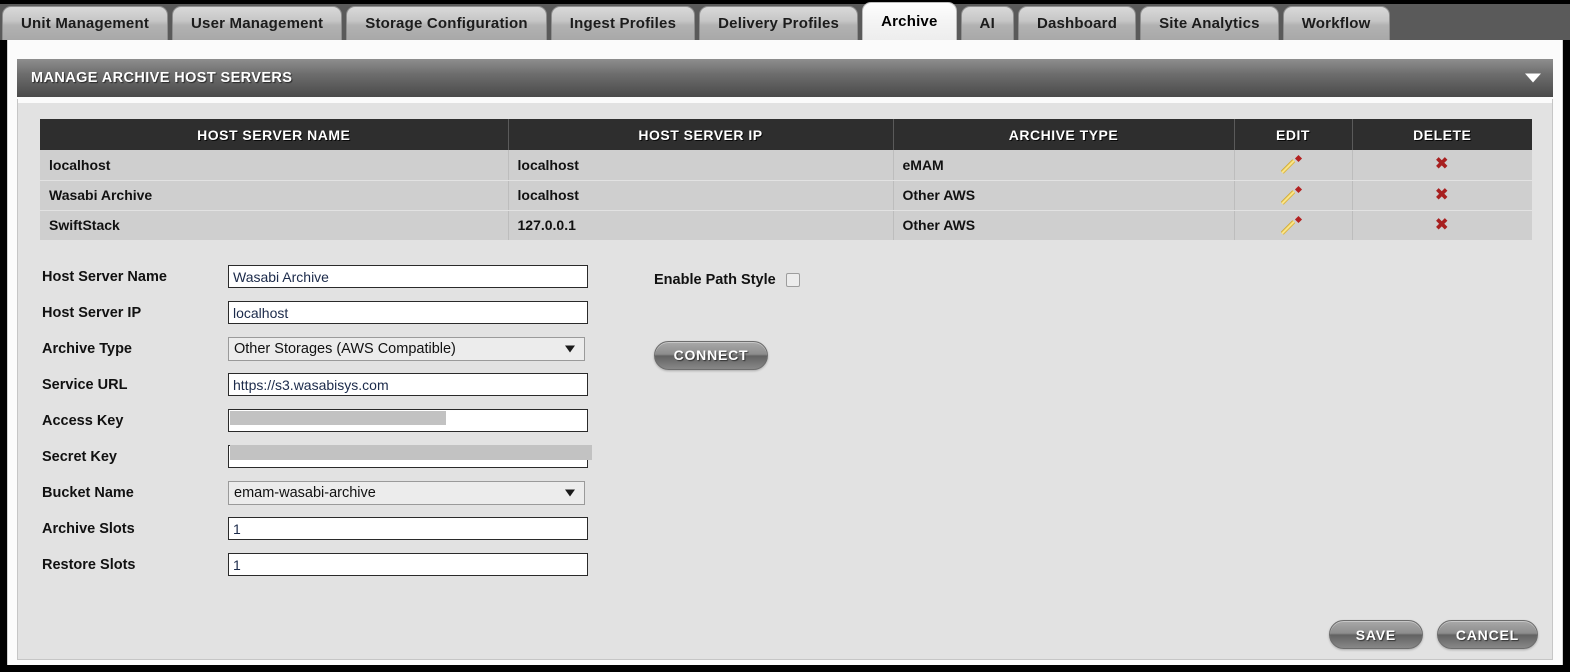  Describe the element at coordinates (408, 564) in the screenshot. I see `restore-slots-input` at that location.